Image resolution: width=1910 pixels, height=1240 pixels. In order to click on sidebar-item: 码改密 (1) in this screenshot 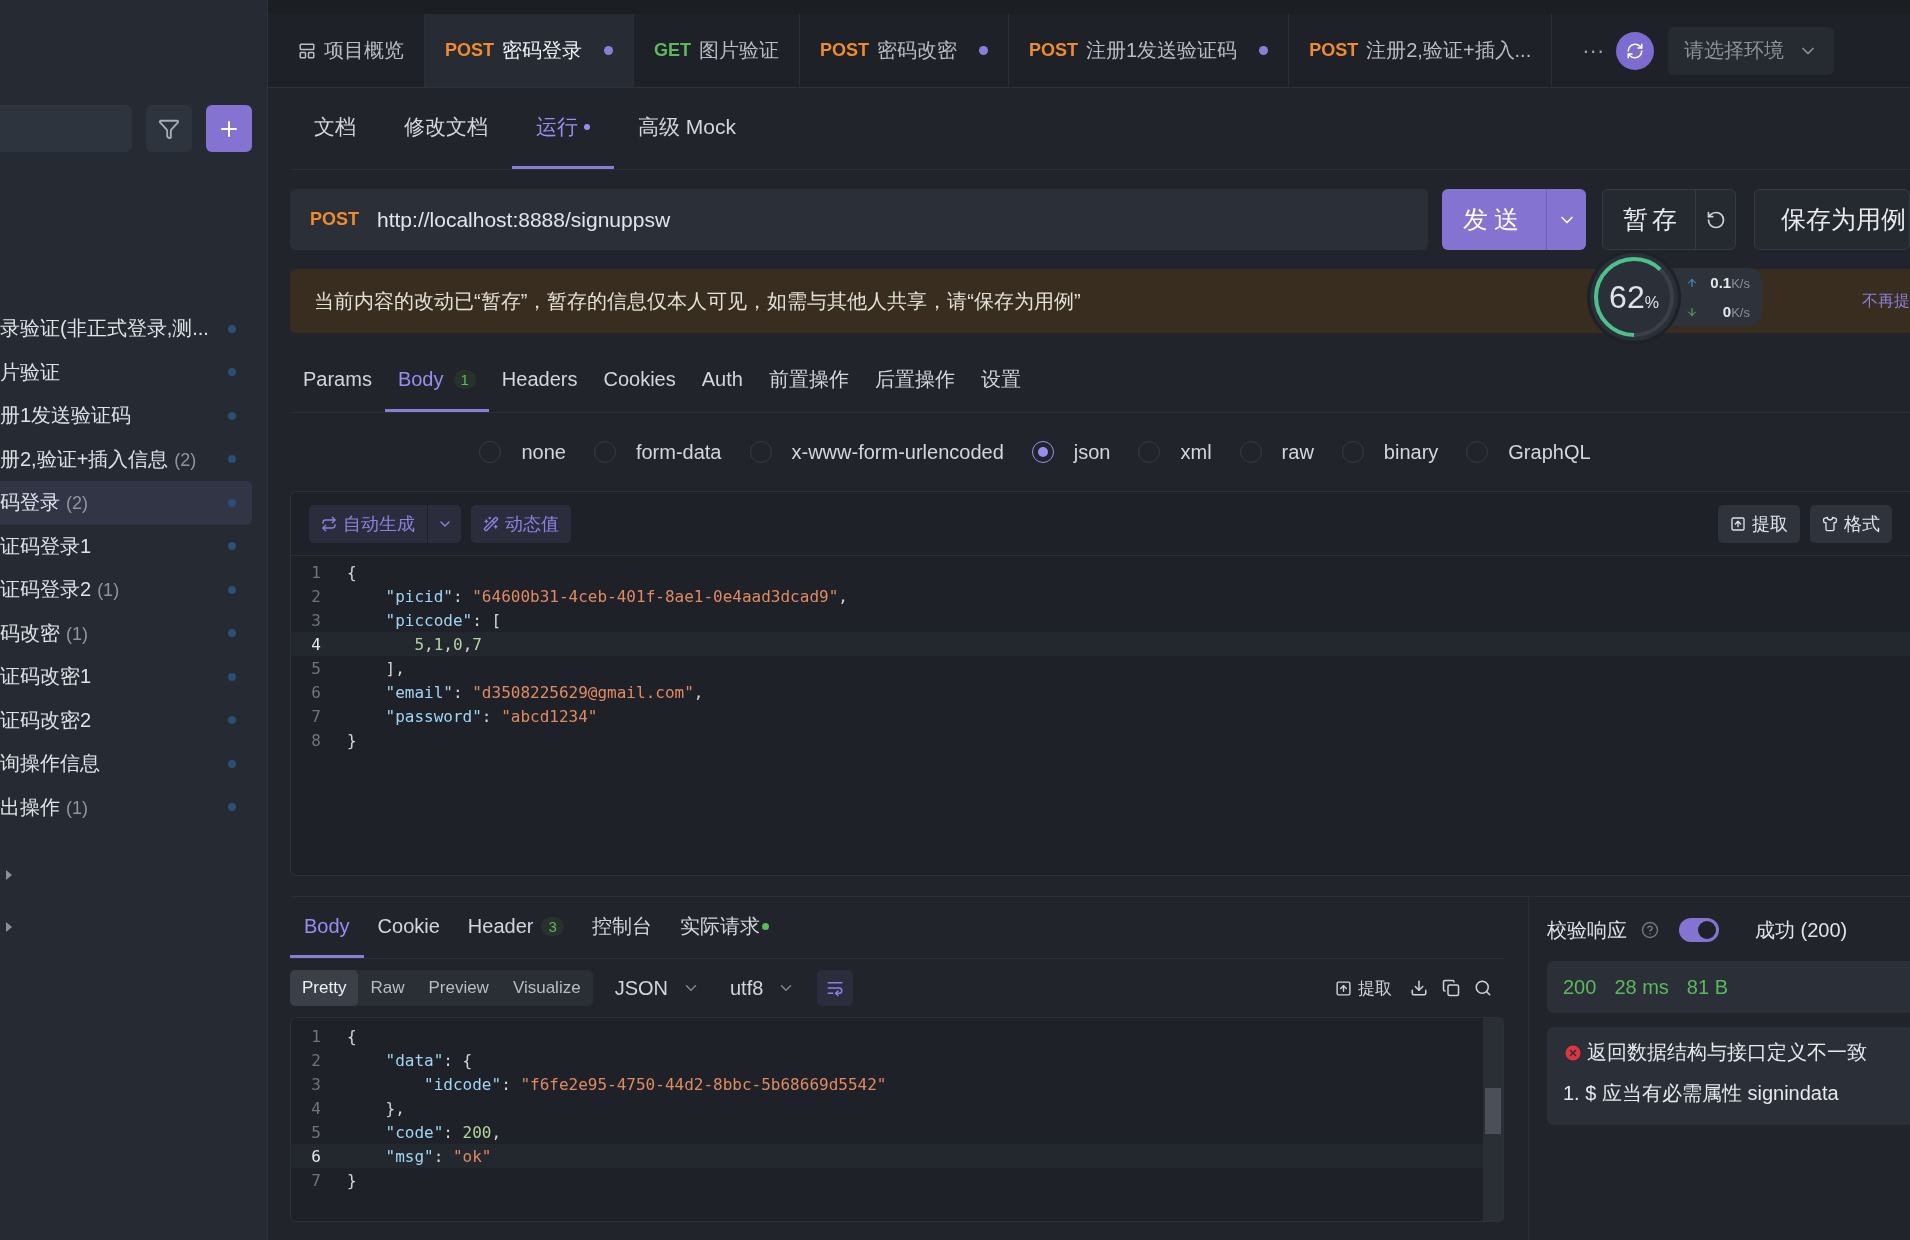, I will do `click(126, 633)`.